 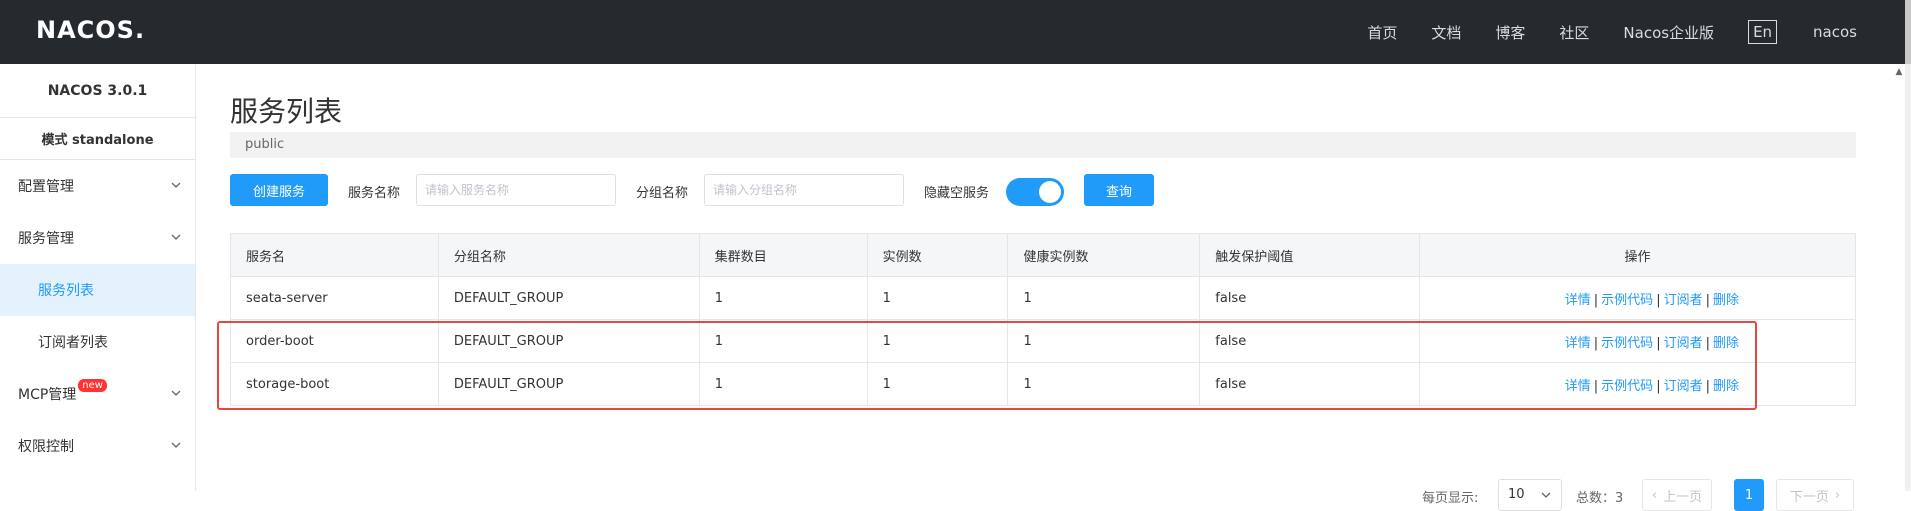 I want to click on page-size-value: 10, so click(x=1516, y=494).